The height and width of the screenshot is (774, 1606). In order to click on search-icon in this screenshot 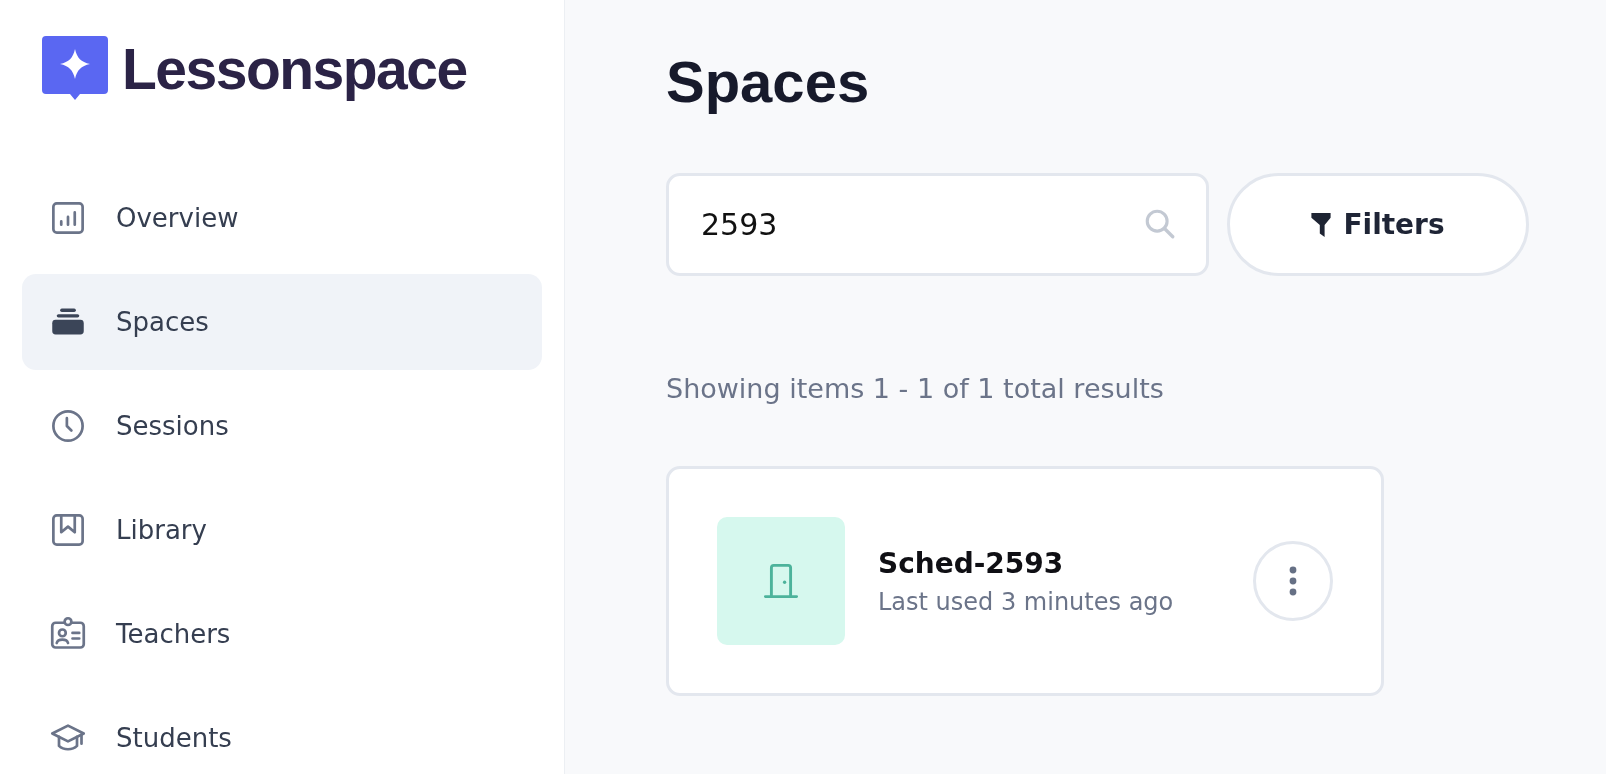, I will do `click(1160, 224)`.